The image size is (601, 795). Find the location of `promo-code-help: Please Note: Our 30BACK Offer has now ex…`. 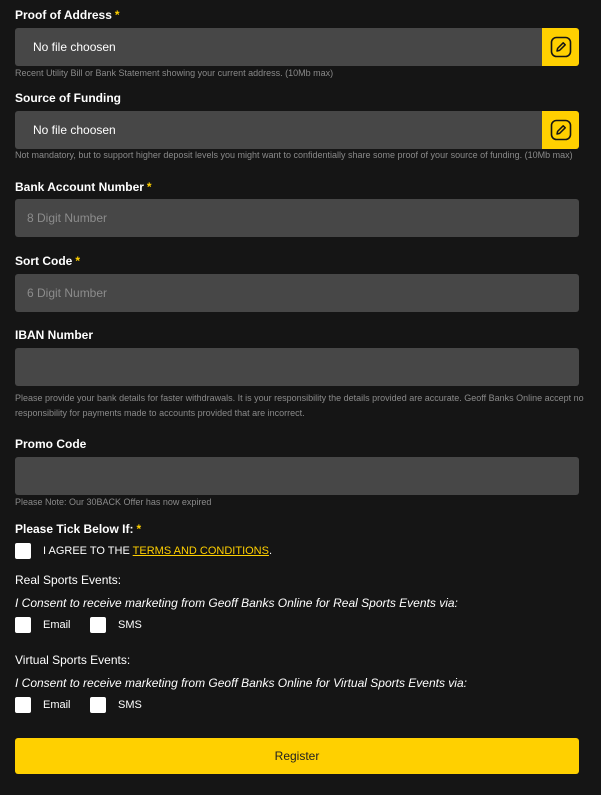

promo-code-help: Please Note: Our 30BACK Offer has now ex… is located at coordinates (113, 502).